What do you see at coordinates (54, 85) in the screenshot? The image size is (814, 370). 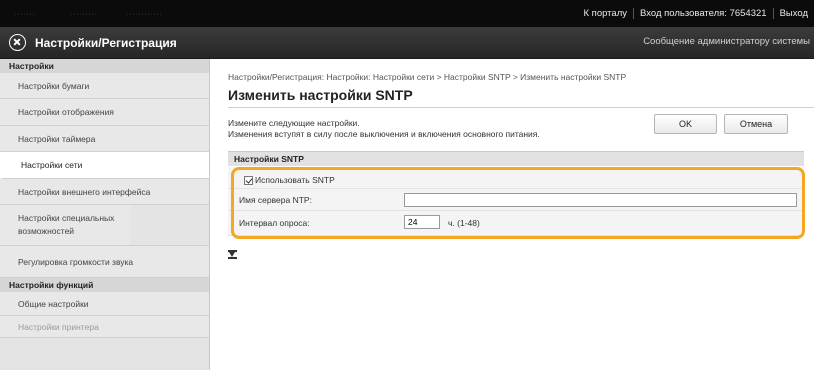 I see `sidebar-item-label: Настройки бумаги` at bounding box center [54, 85].